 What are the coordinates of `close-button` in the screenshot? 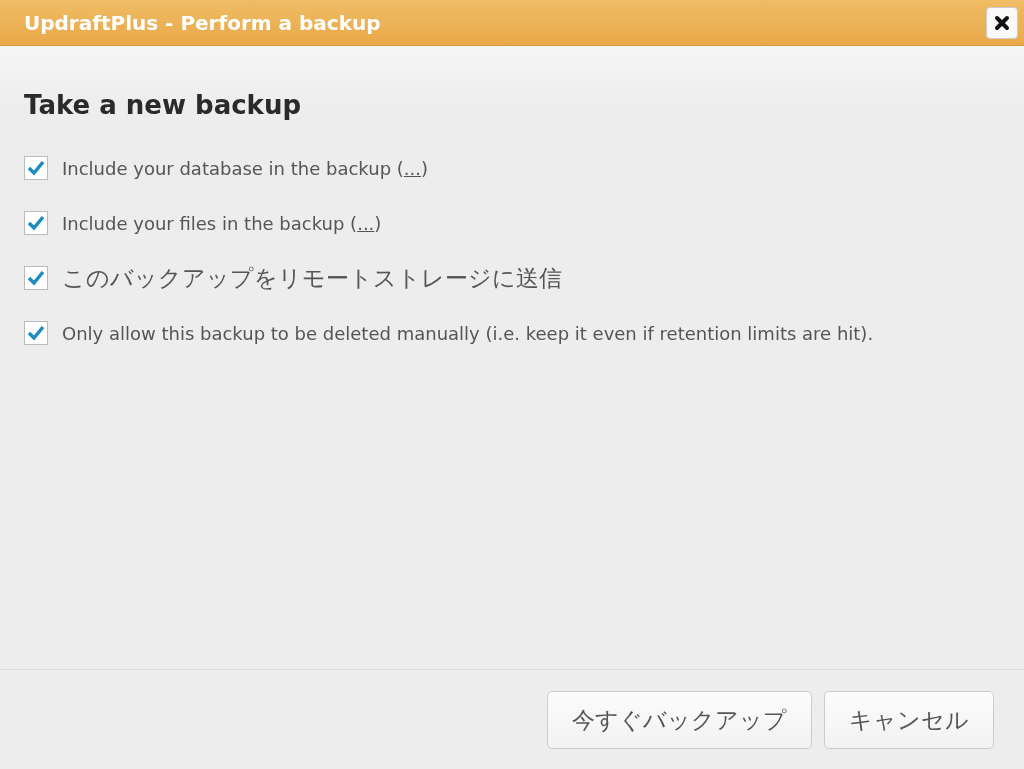 It's located at (1002, 22).